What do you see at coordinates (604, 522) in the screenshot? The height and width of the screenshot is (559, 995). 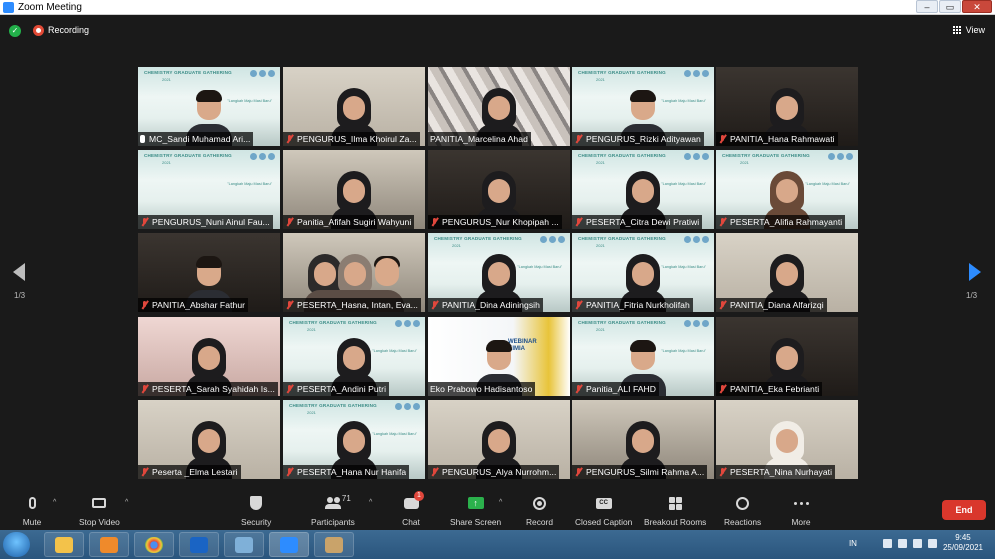 I see `closed-caption-label: Closed Caption` at bounding box center [604, 522].